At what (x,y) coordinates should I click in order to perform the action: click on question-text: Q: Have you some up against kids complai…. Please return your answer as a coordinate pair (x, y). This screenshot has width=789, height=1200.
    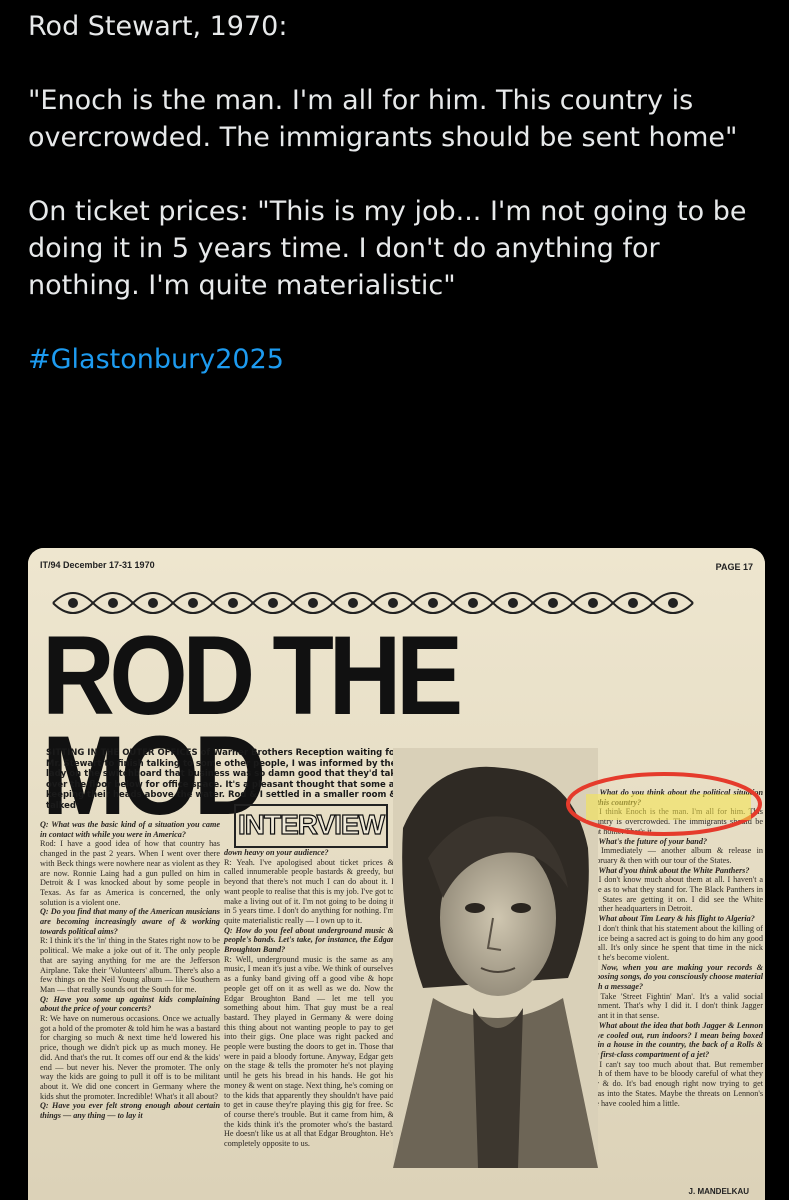
    Looking at the image, I should click on (130, 1004).